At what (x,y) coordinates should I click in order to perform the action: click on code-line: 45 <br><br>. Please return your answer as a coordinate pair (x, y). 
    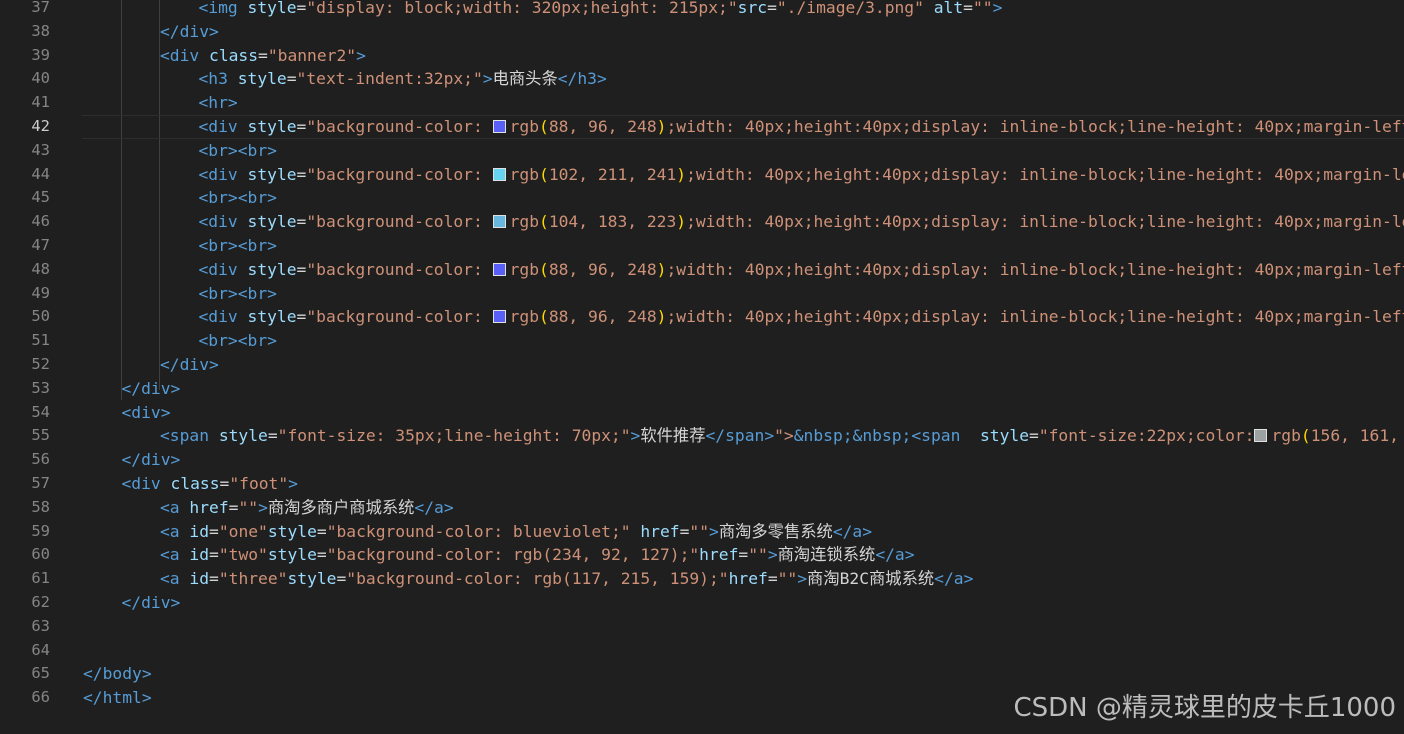
    Looking at the image, I should click on (702, 198).